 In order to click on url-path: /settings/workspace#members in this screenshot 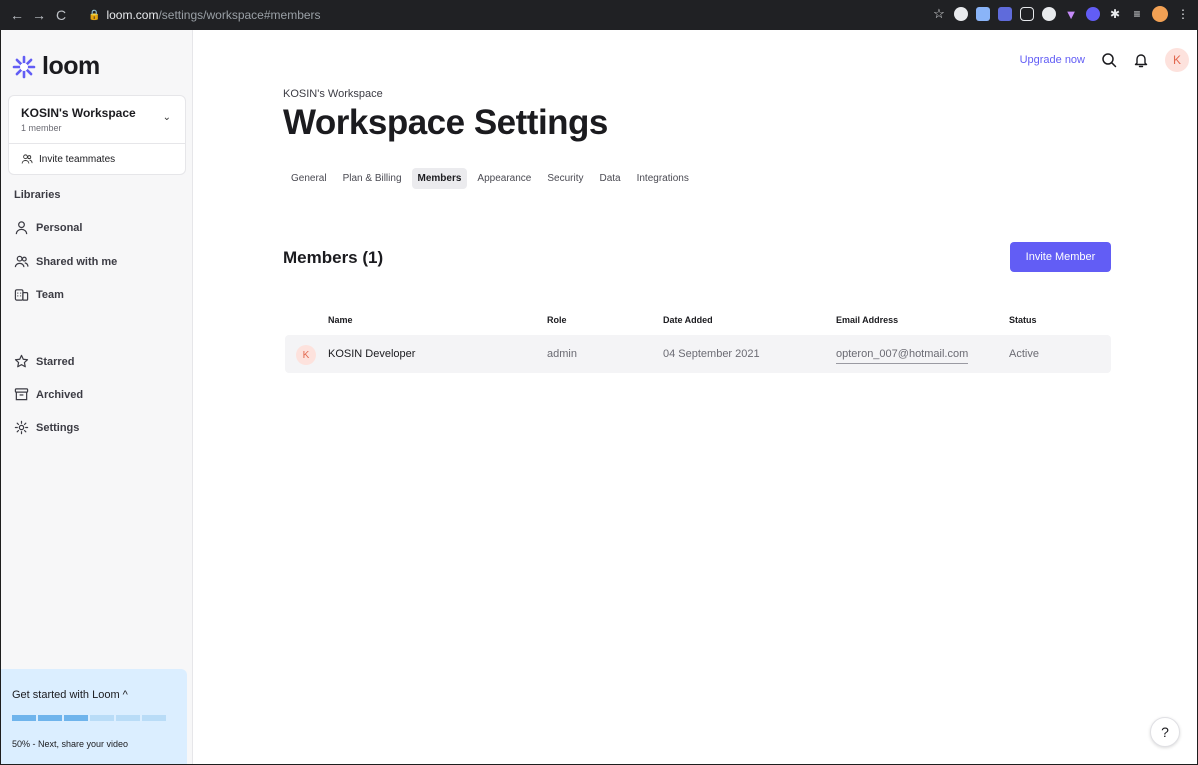, I will do `click(239, 15)`.